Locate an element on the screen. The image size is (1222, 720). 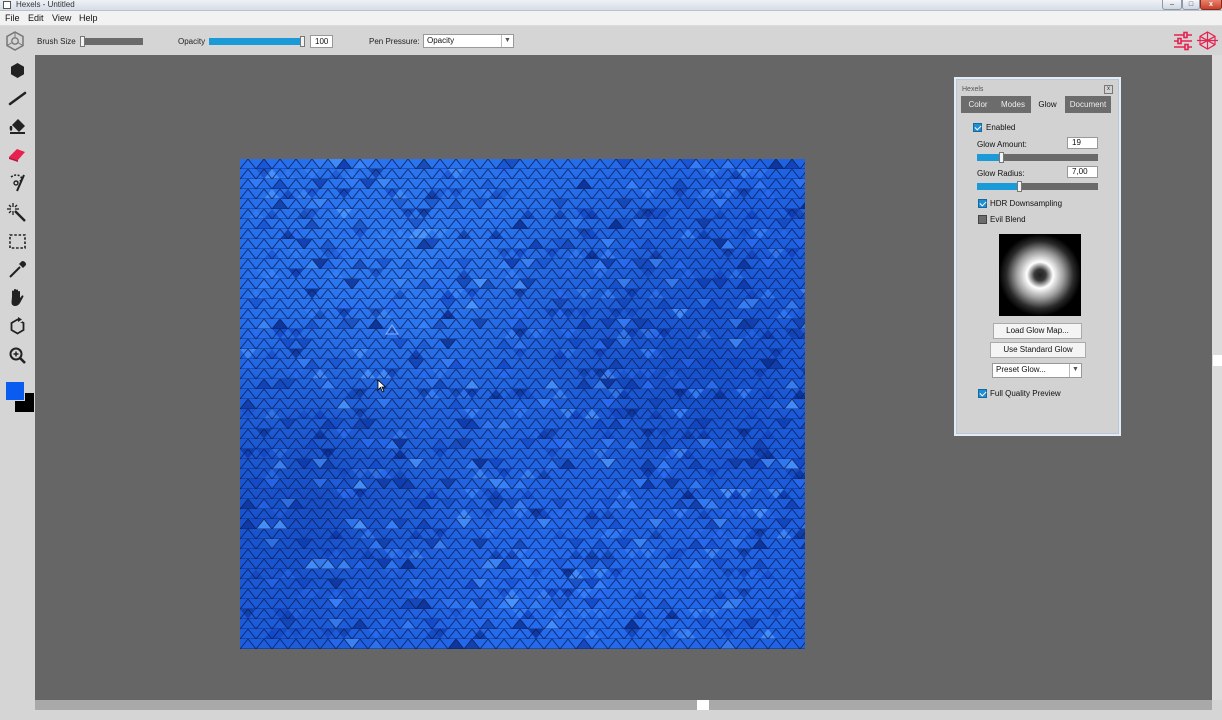
glow-amount-thumb is located at coordinates (1001, 157).